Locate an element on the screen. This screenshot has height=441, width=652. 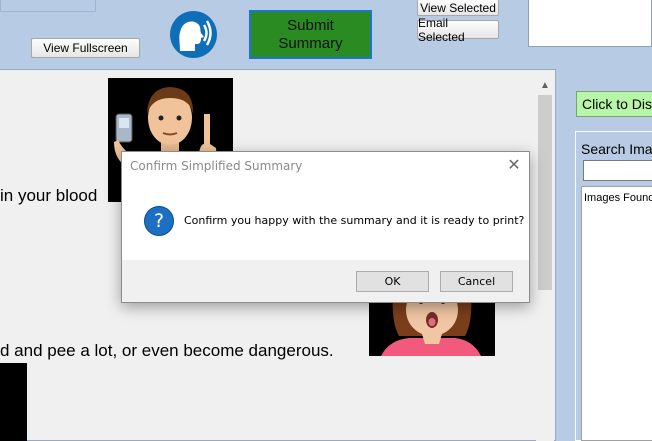
close-icon: ✕ is located at coordinates (514, 165).